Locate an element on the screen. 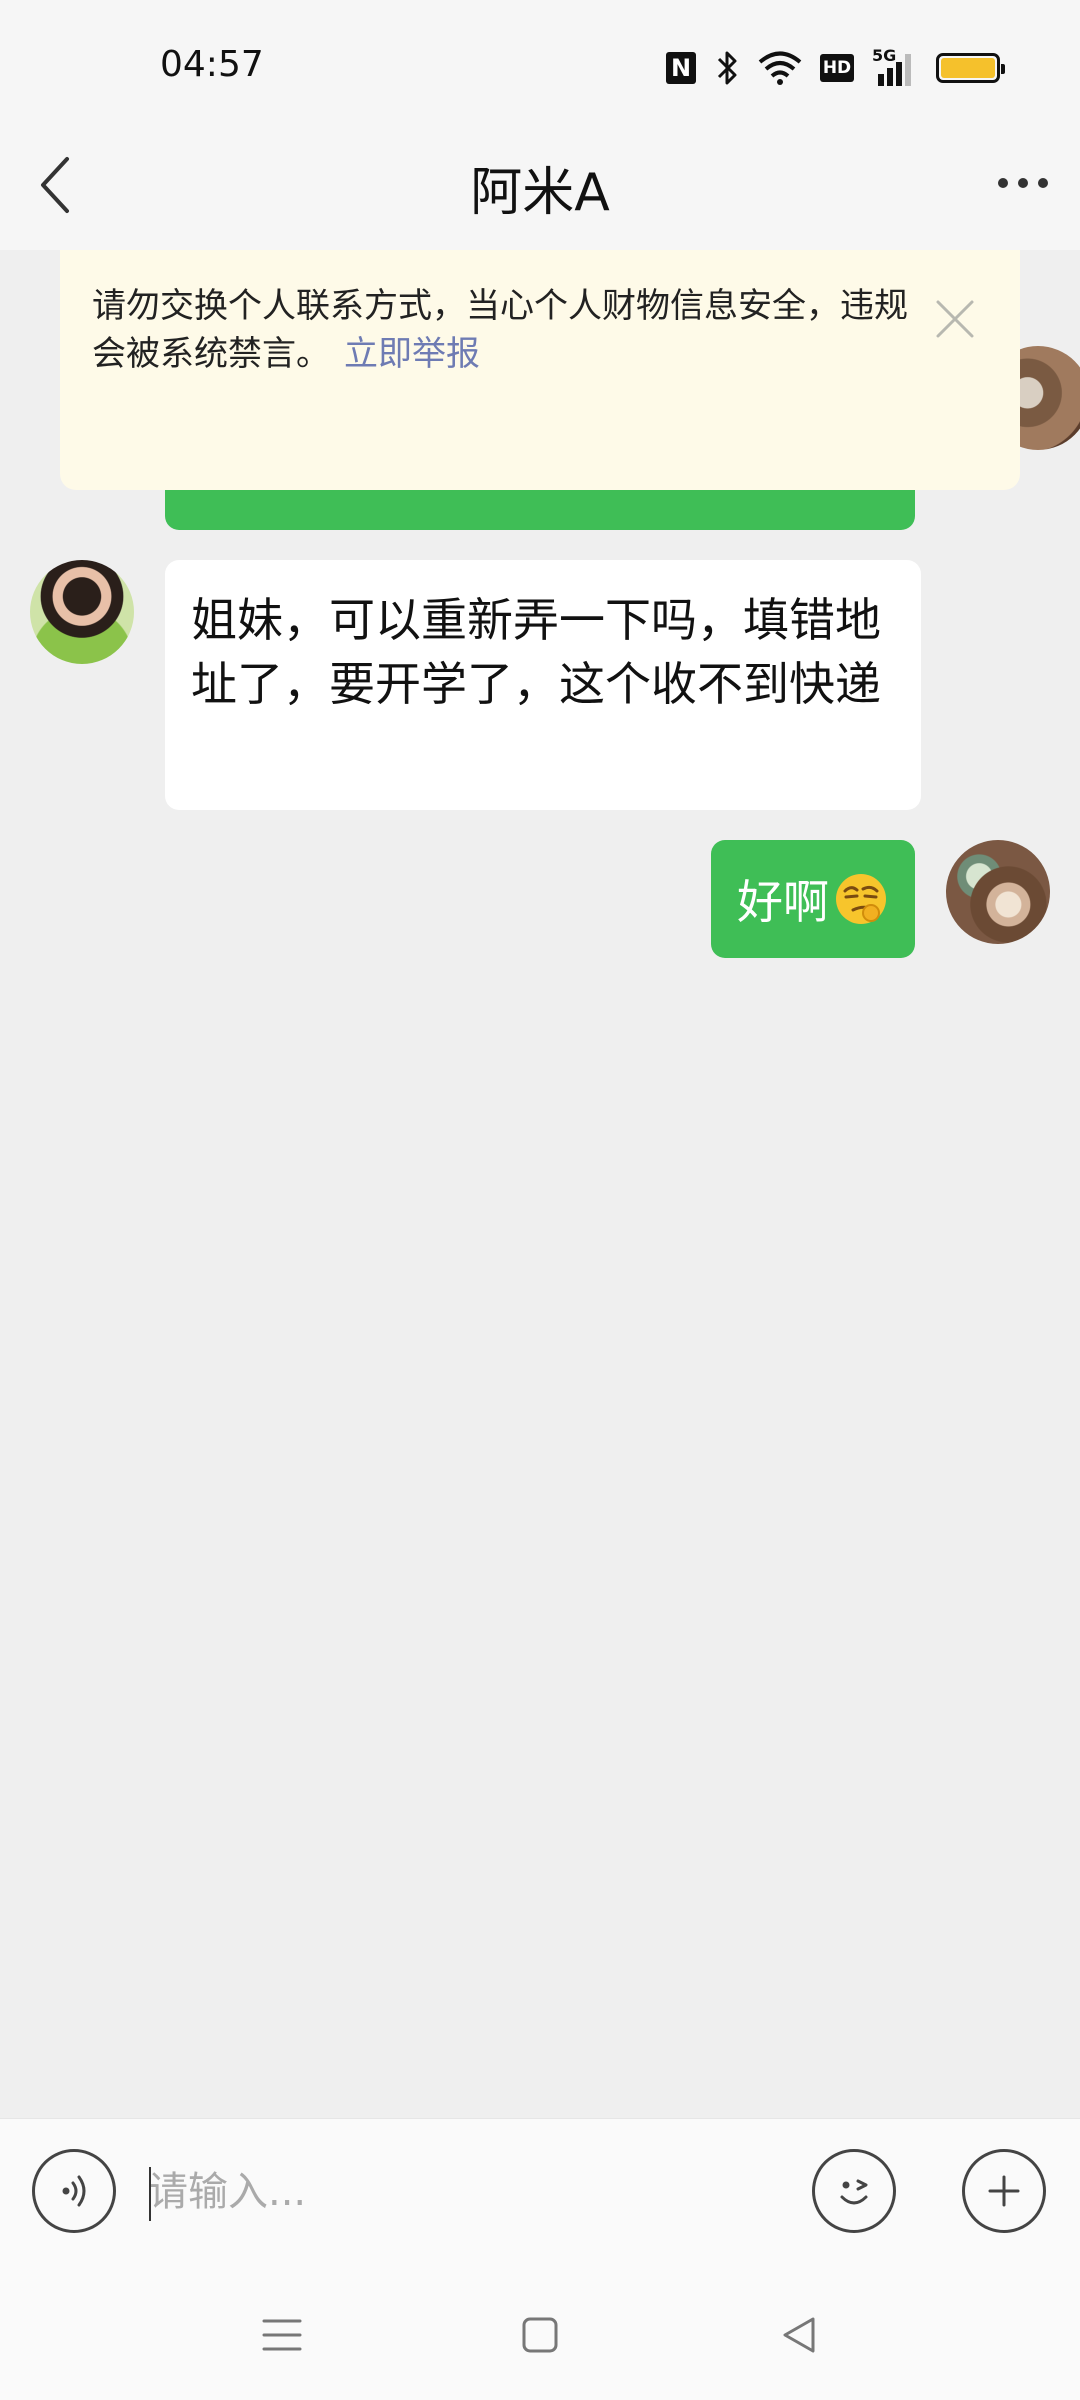  notice-message: 请勿交换个人联系方式，当心个人财物信息安全，违规会被系统禁言。 is located at coordinates (500, 330).